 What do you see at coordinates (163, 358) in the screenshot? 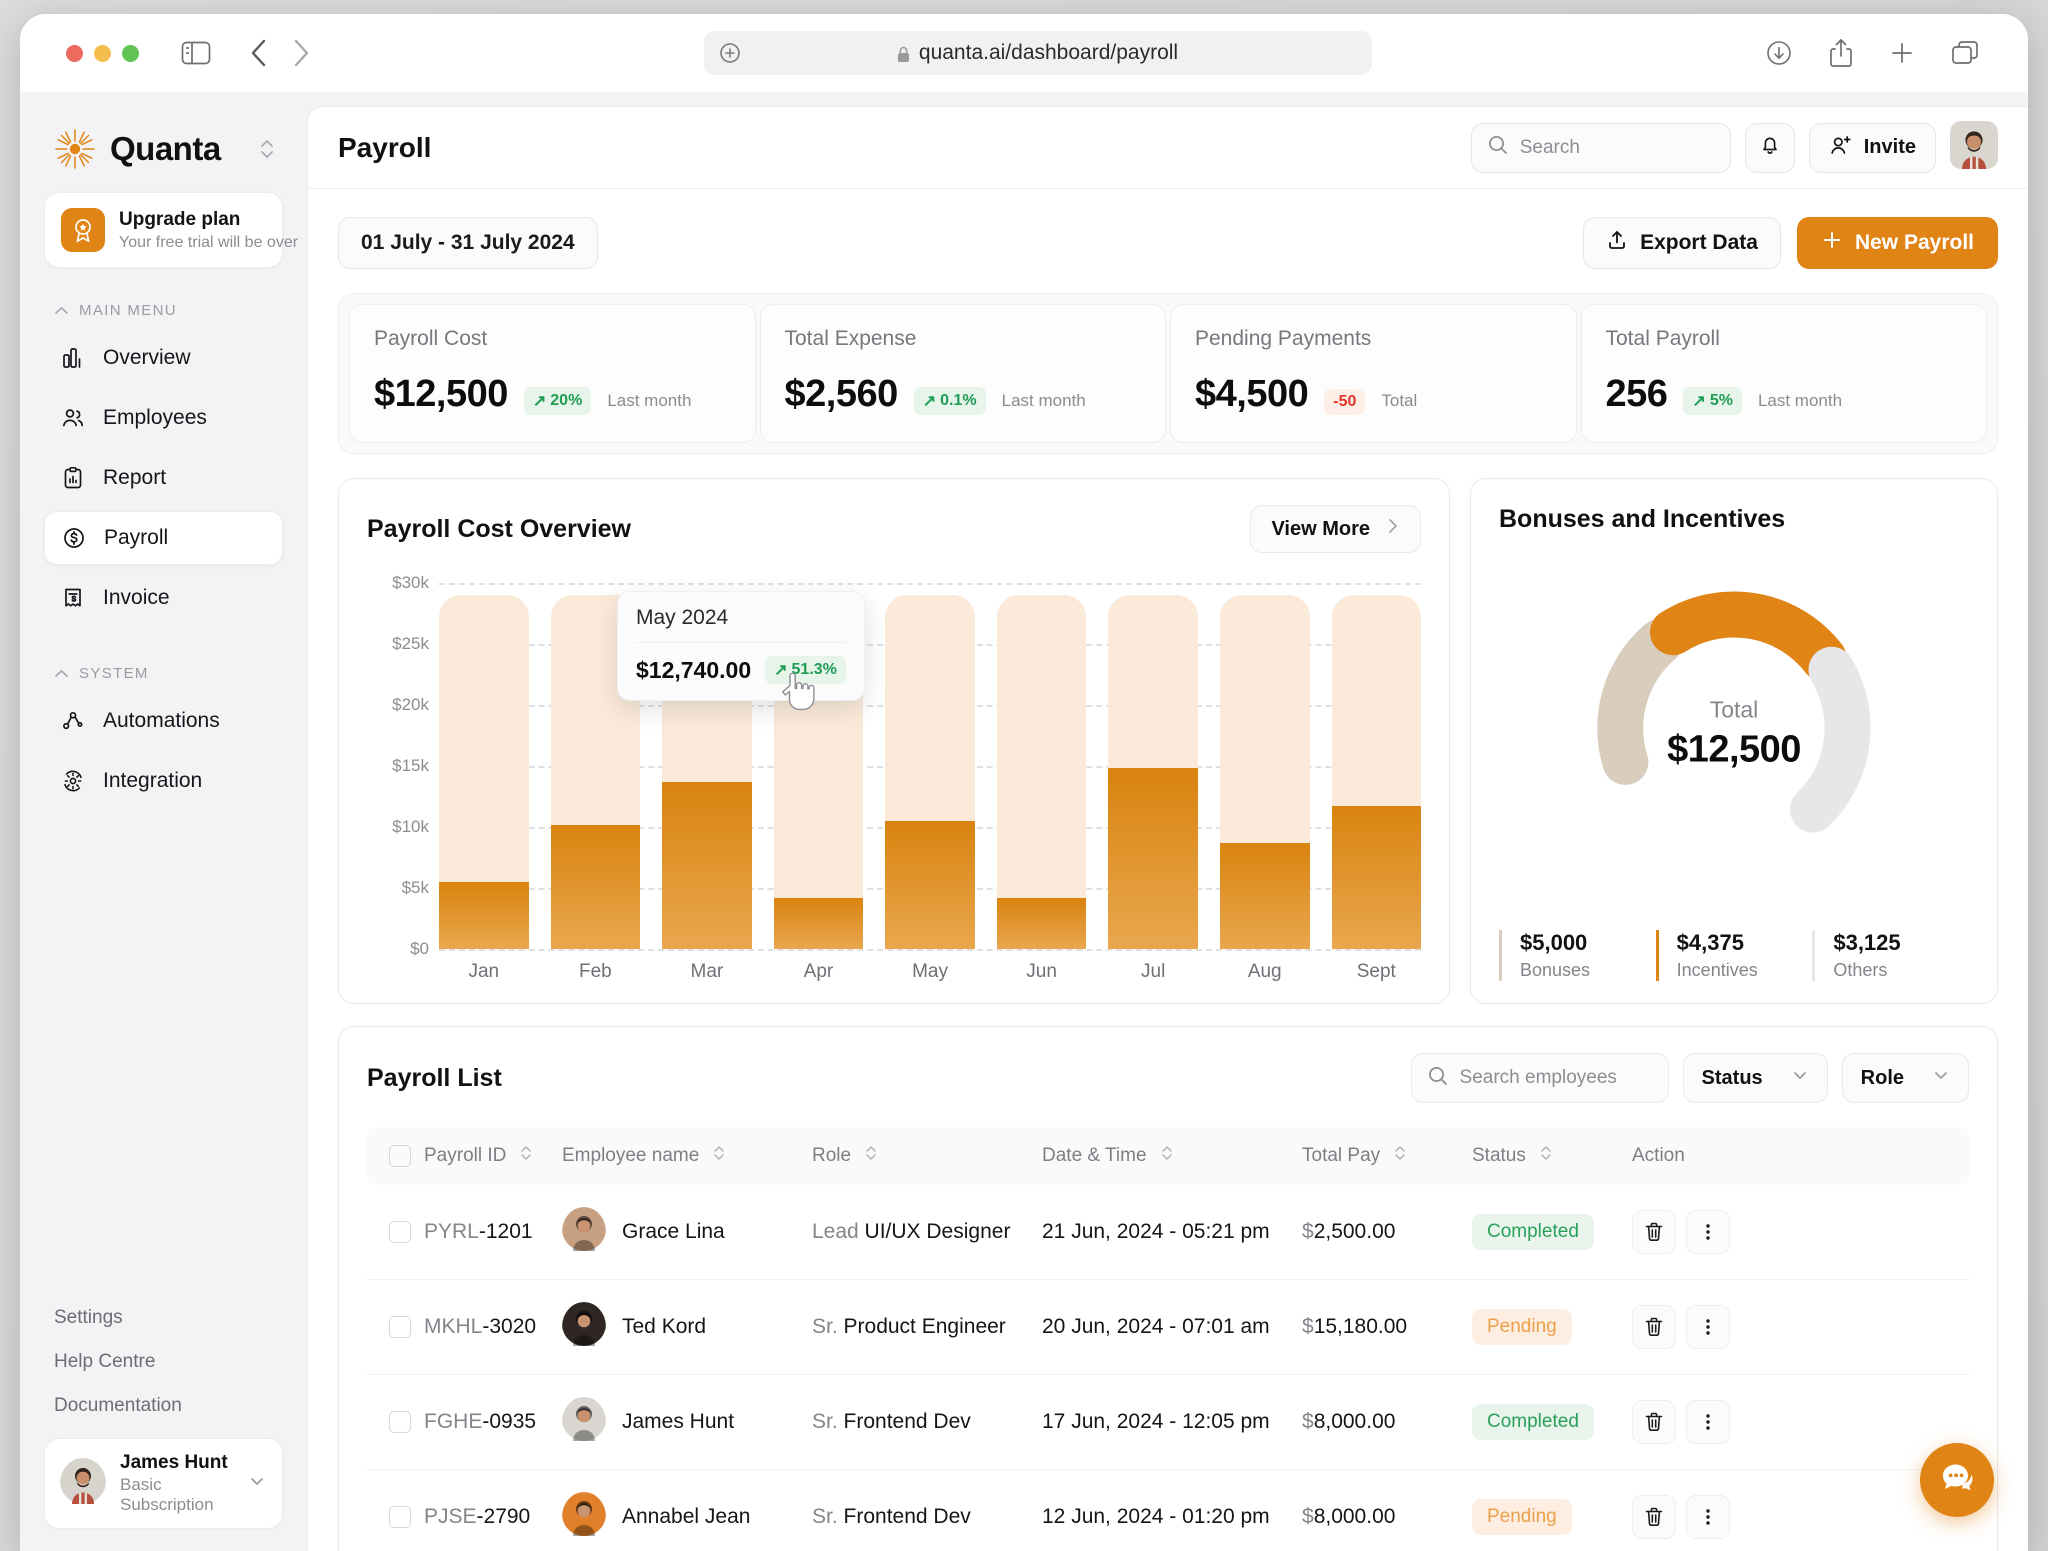
I see `sidebar-item-overview: Overview` at bounding box center [163, 358].